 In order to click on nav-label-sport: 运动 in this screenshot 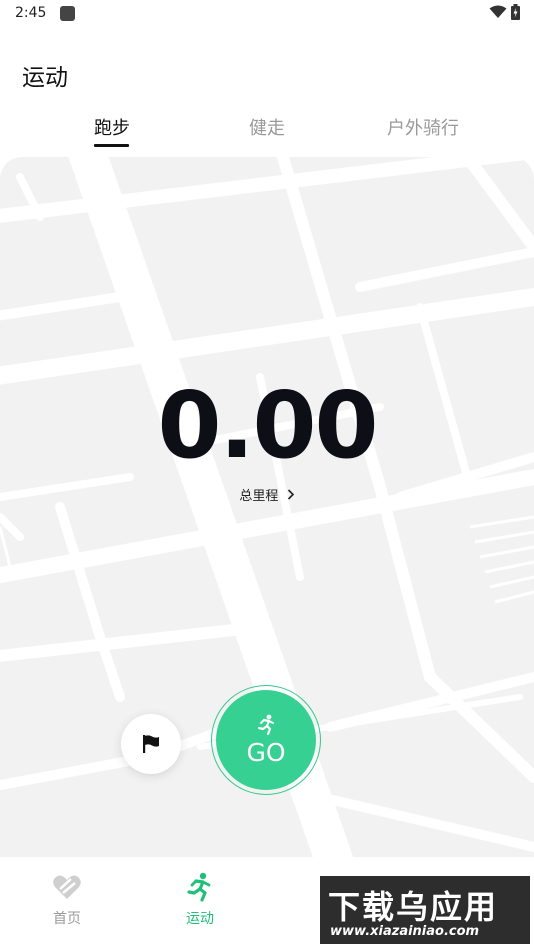, I will do `click(200, 919)`.